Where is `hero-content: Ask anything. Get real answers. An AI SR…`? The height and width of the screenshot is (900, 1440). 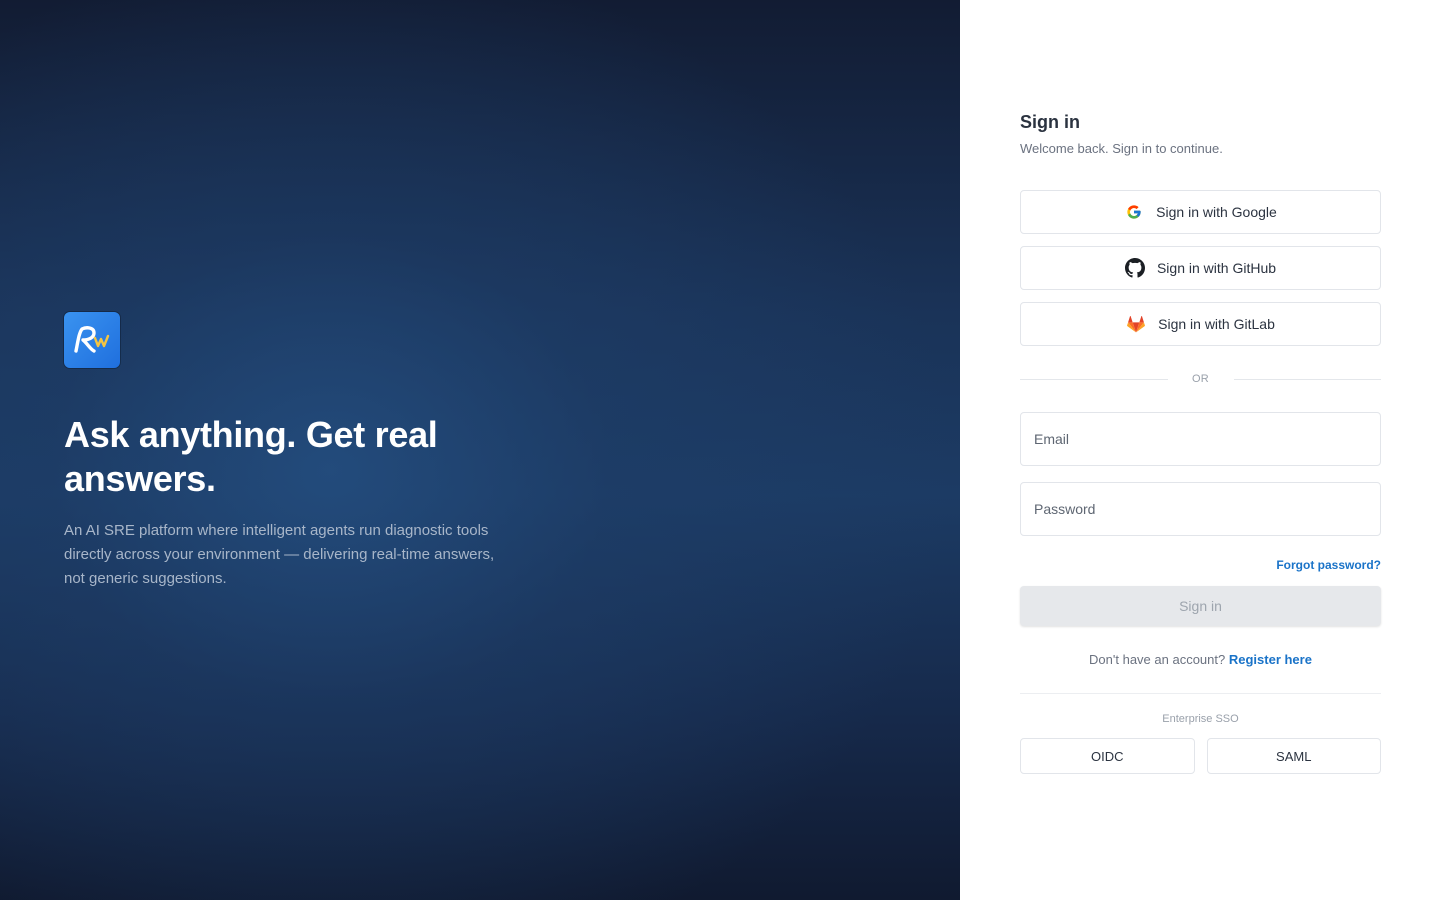 hero-content: Ask anything. Get real answers. An AI SR… is located at coordinates (294, 451).